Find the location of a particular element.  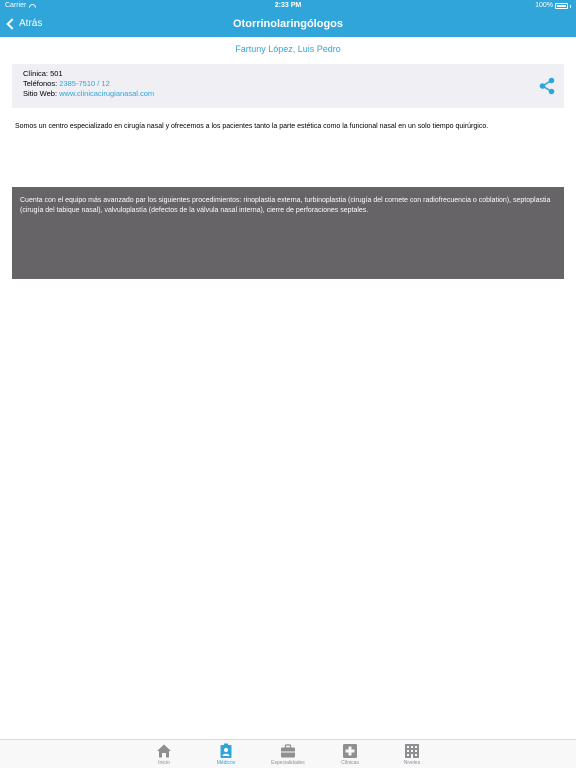

briefcase-icon is located at coordinates (288, 751).